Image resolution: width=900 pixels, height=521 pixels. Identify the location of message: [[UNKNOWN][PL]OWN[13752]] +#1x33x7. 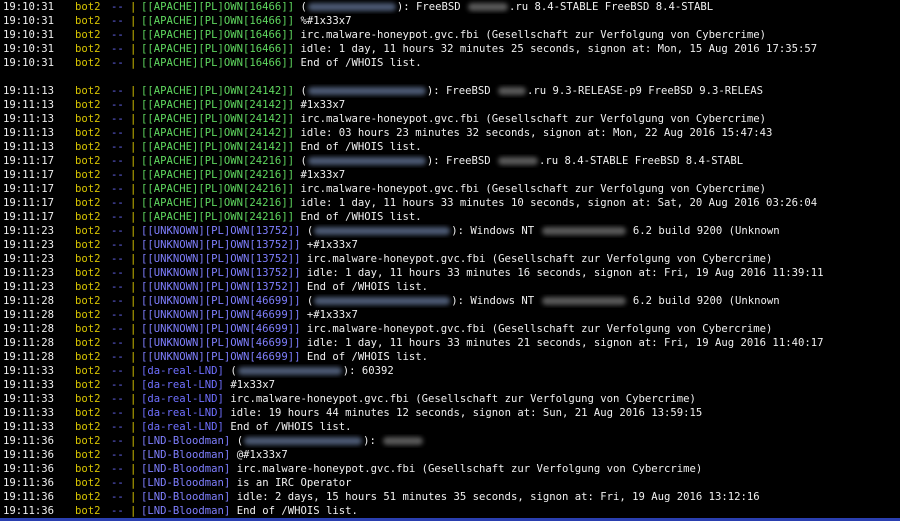
(249, 245).